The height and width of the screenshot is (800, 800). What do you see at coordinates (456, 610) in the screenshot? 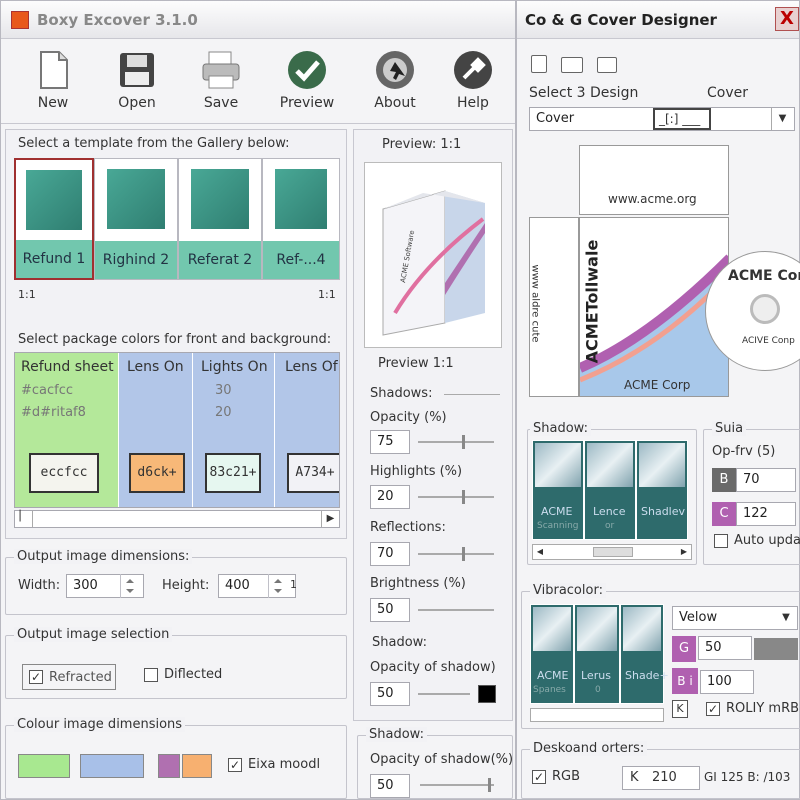
I see `brightness-slider` at bounding box center [456, 610].